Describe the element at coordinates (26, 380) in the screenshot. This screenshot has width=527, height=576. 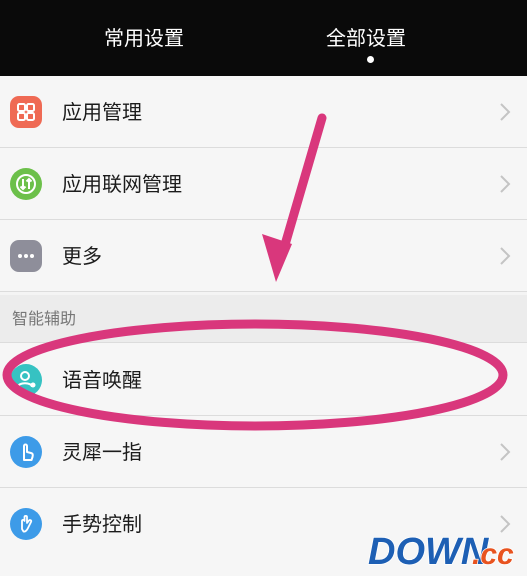
I see `voice-wake-icon` at that location.